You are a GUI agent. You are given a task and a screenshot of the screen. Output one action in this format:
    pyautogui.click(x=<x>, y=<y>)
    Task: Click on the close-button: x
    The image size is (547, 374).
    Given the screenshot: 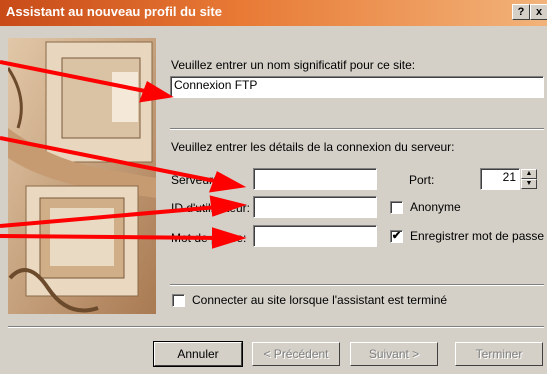 What is the action you would take?
    pyautogui.click(x=538, y=12)
    